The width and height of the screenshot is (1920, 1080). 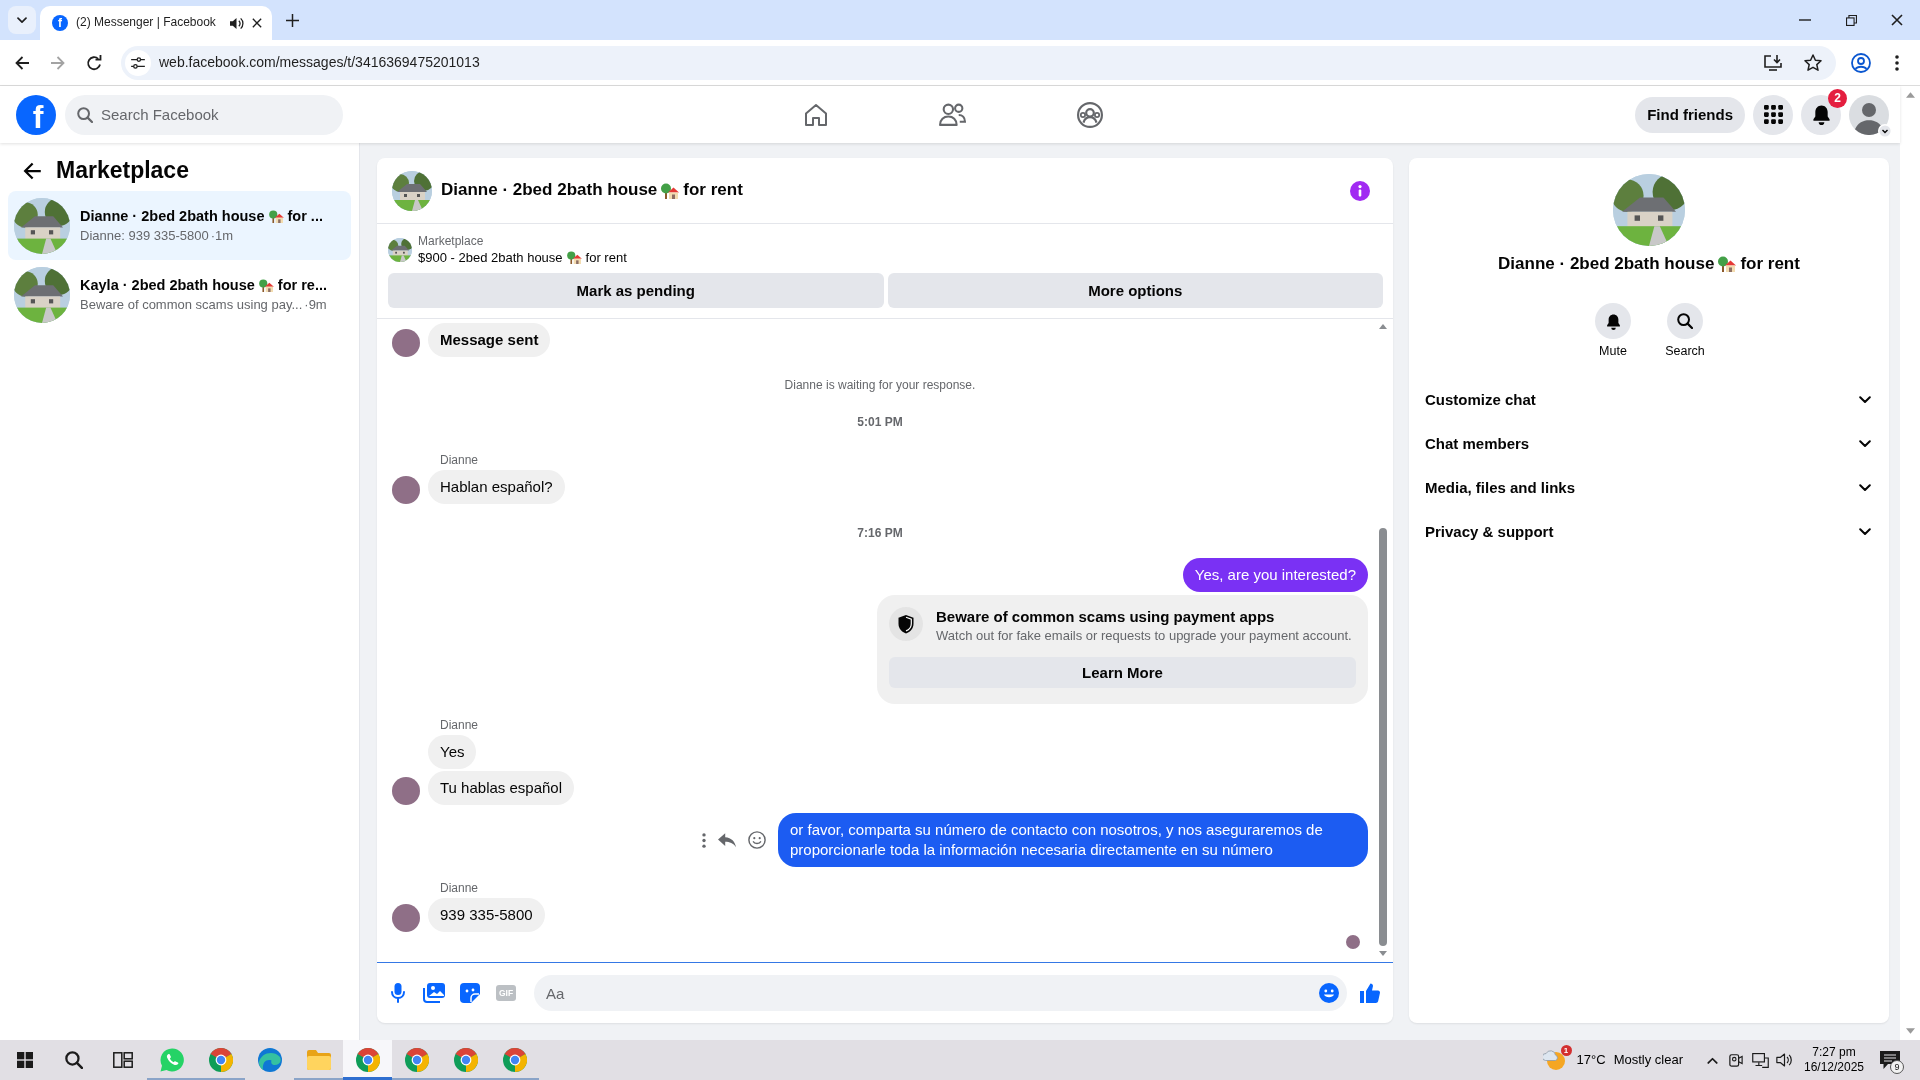 I want to click on swirl-browser-icon, so click(x=269, y=1060).